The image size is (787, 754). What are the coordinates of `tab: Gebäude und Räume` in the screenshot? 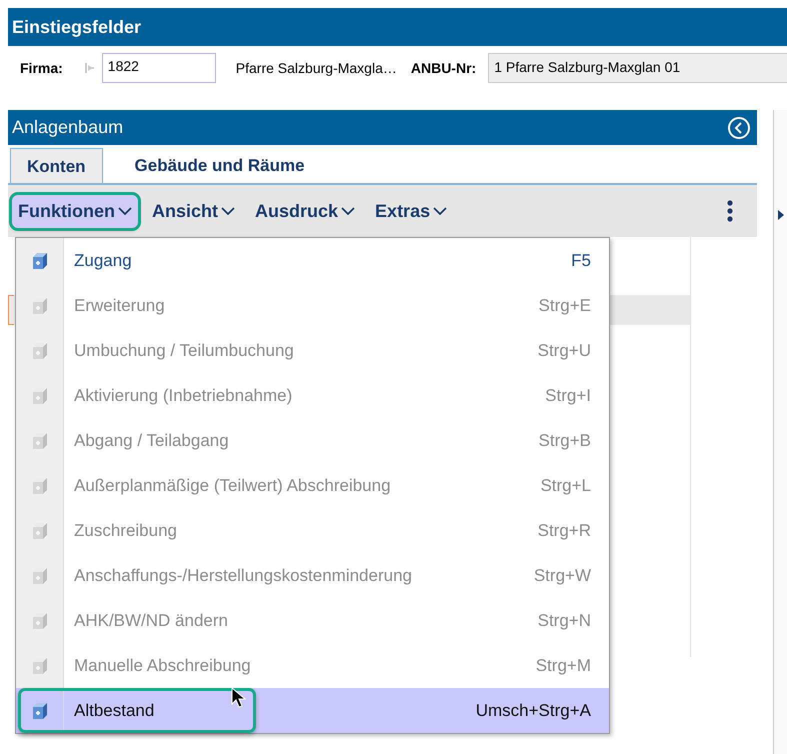 It's located at (219, 165).